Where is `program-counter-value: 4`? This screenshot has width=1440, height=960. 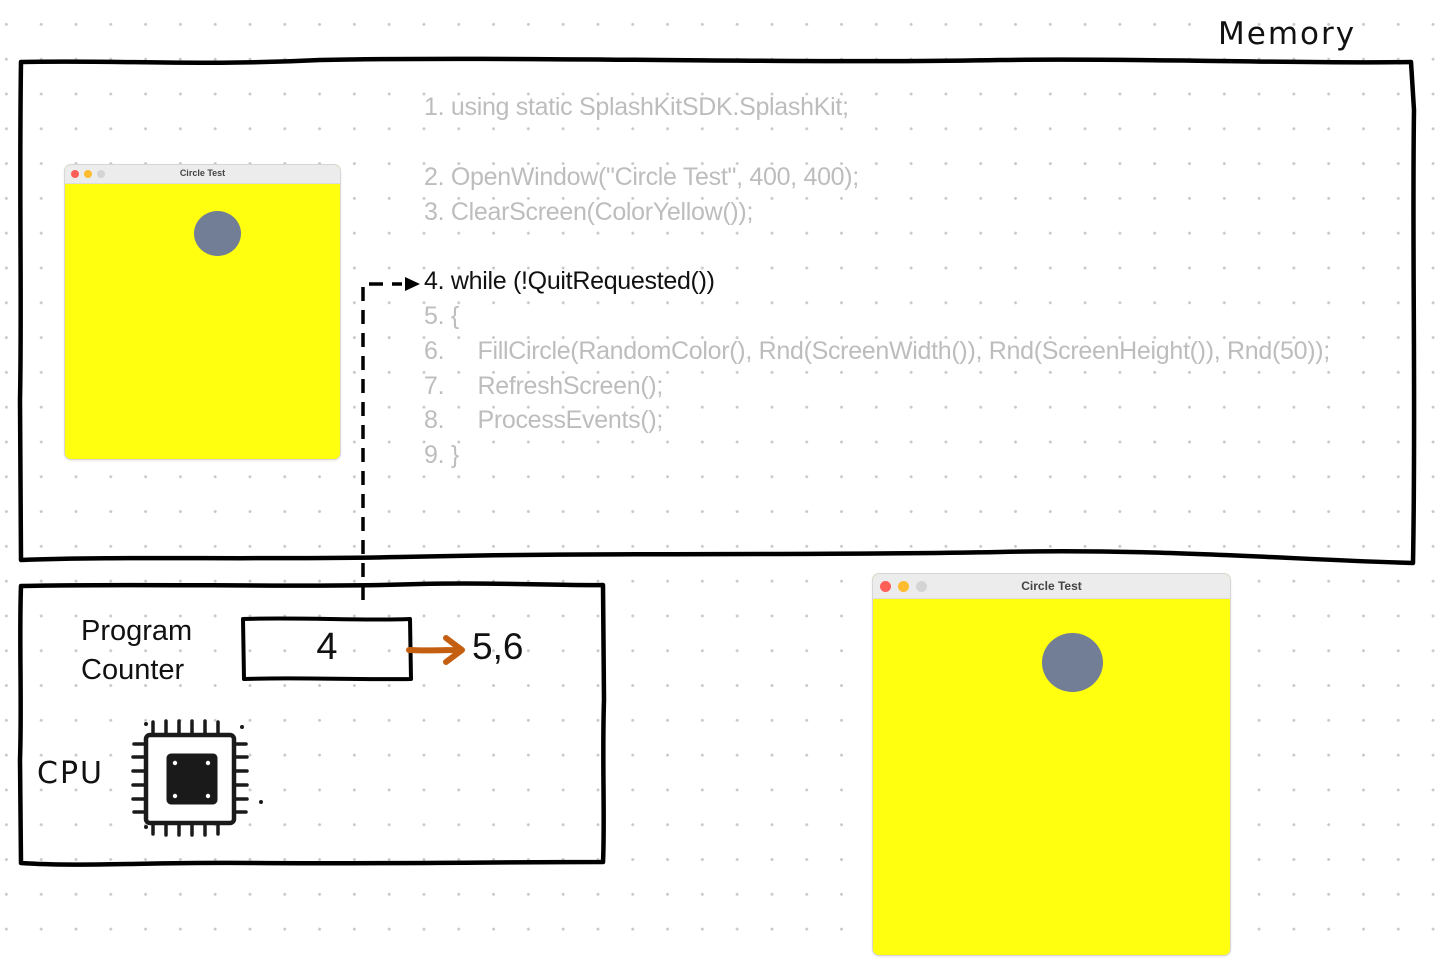
program-counter-value: 4 is located at coordinates (327, 647).